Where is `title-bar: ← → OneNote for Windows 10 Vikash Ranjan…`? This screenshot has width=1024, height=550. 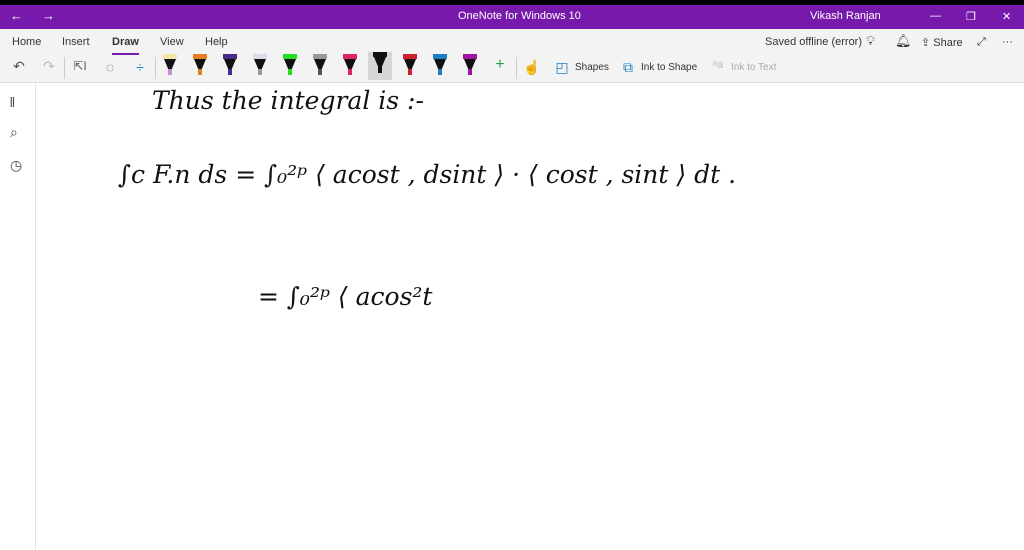 title-bar: ← → OneNote for Windows 10 Vikash Ranjan… is located at coordinates (512, 17).